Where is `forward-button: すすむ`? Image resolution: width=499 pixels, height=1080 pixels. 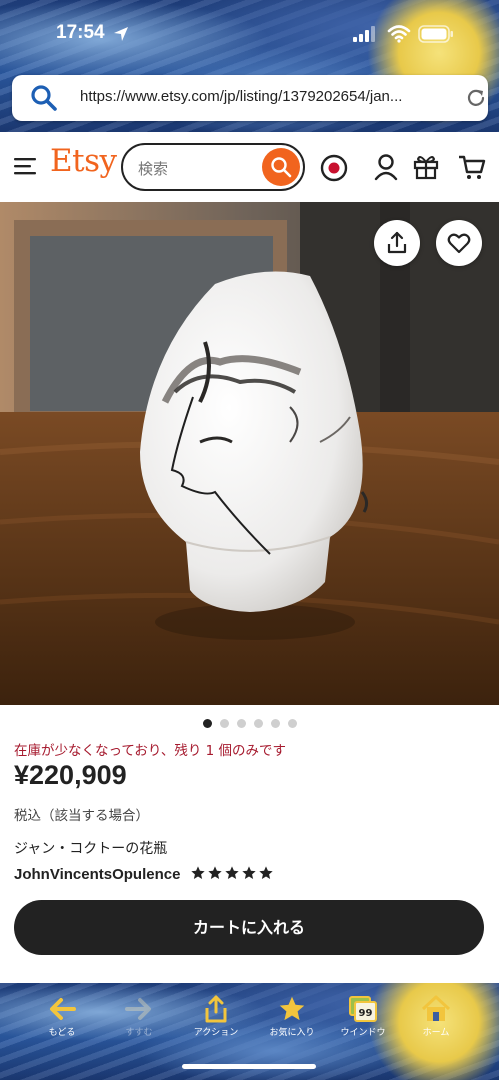 forward-button: すすむ is located at coordinates (139, 1016).